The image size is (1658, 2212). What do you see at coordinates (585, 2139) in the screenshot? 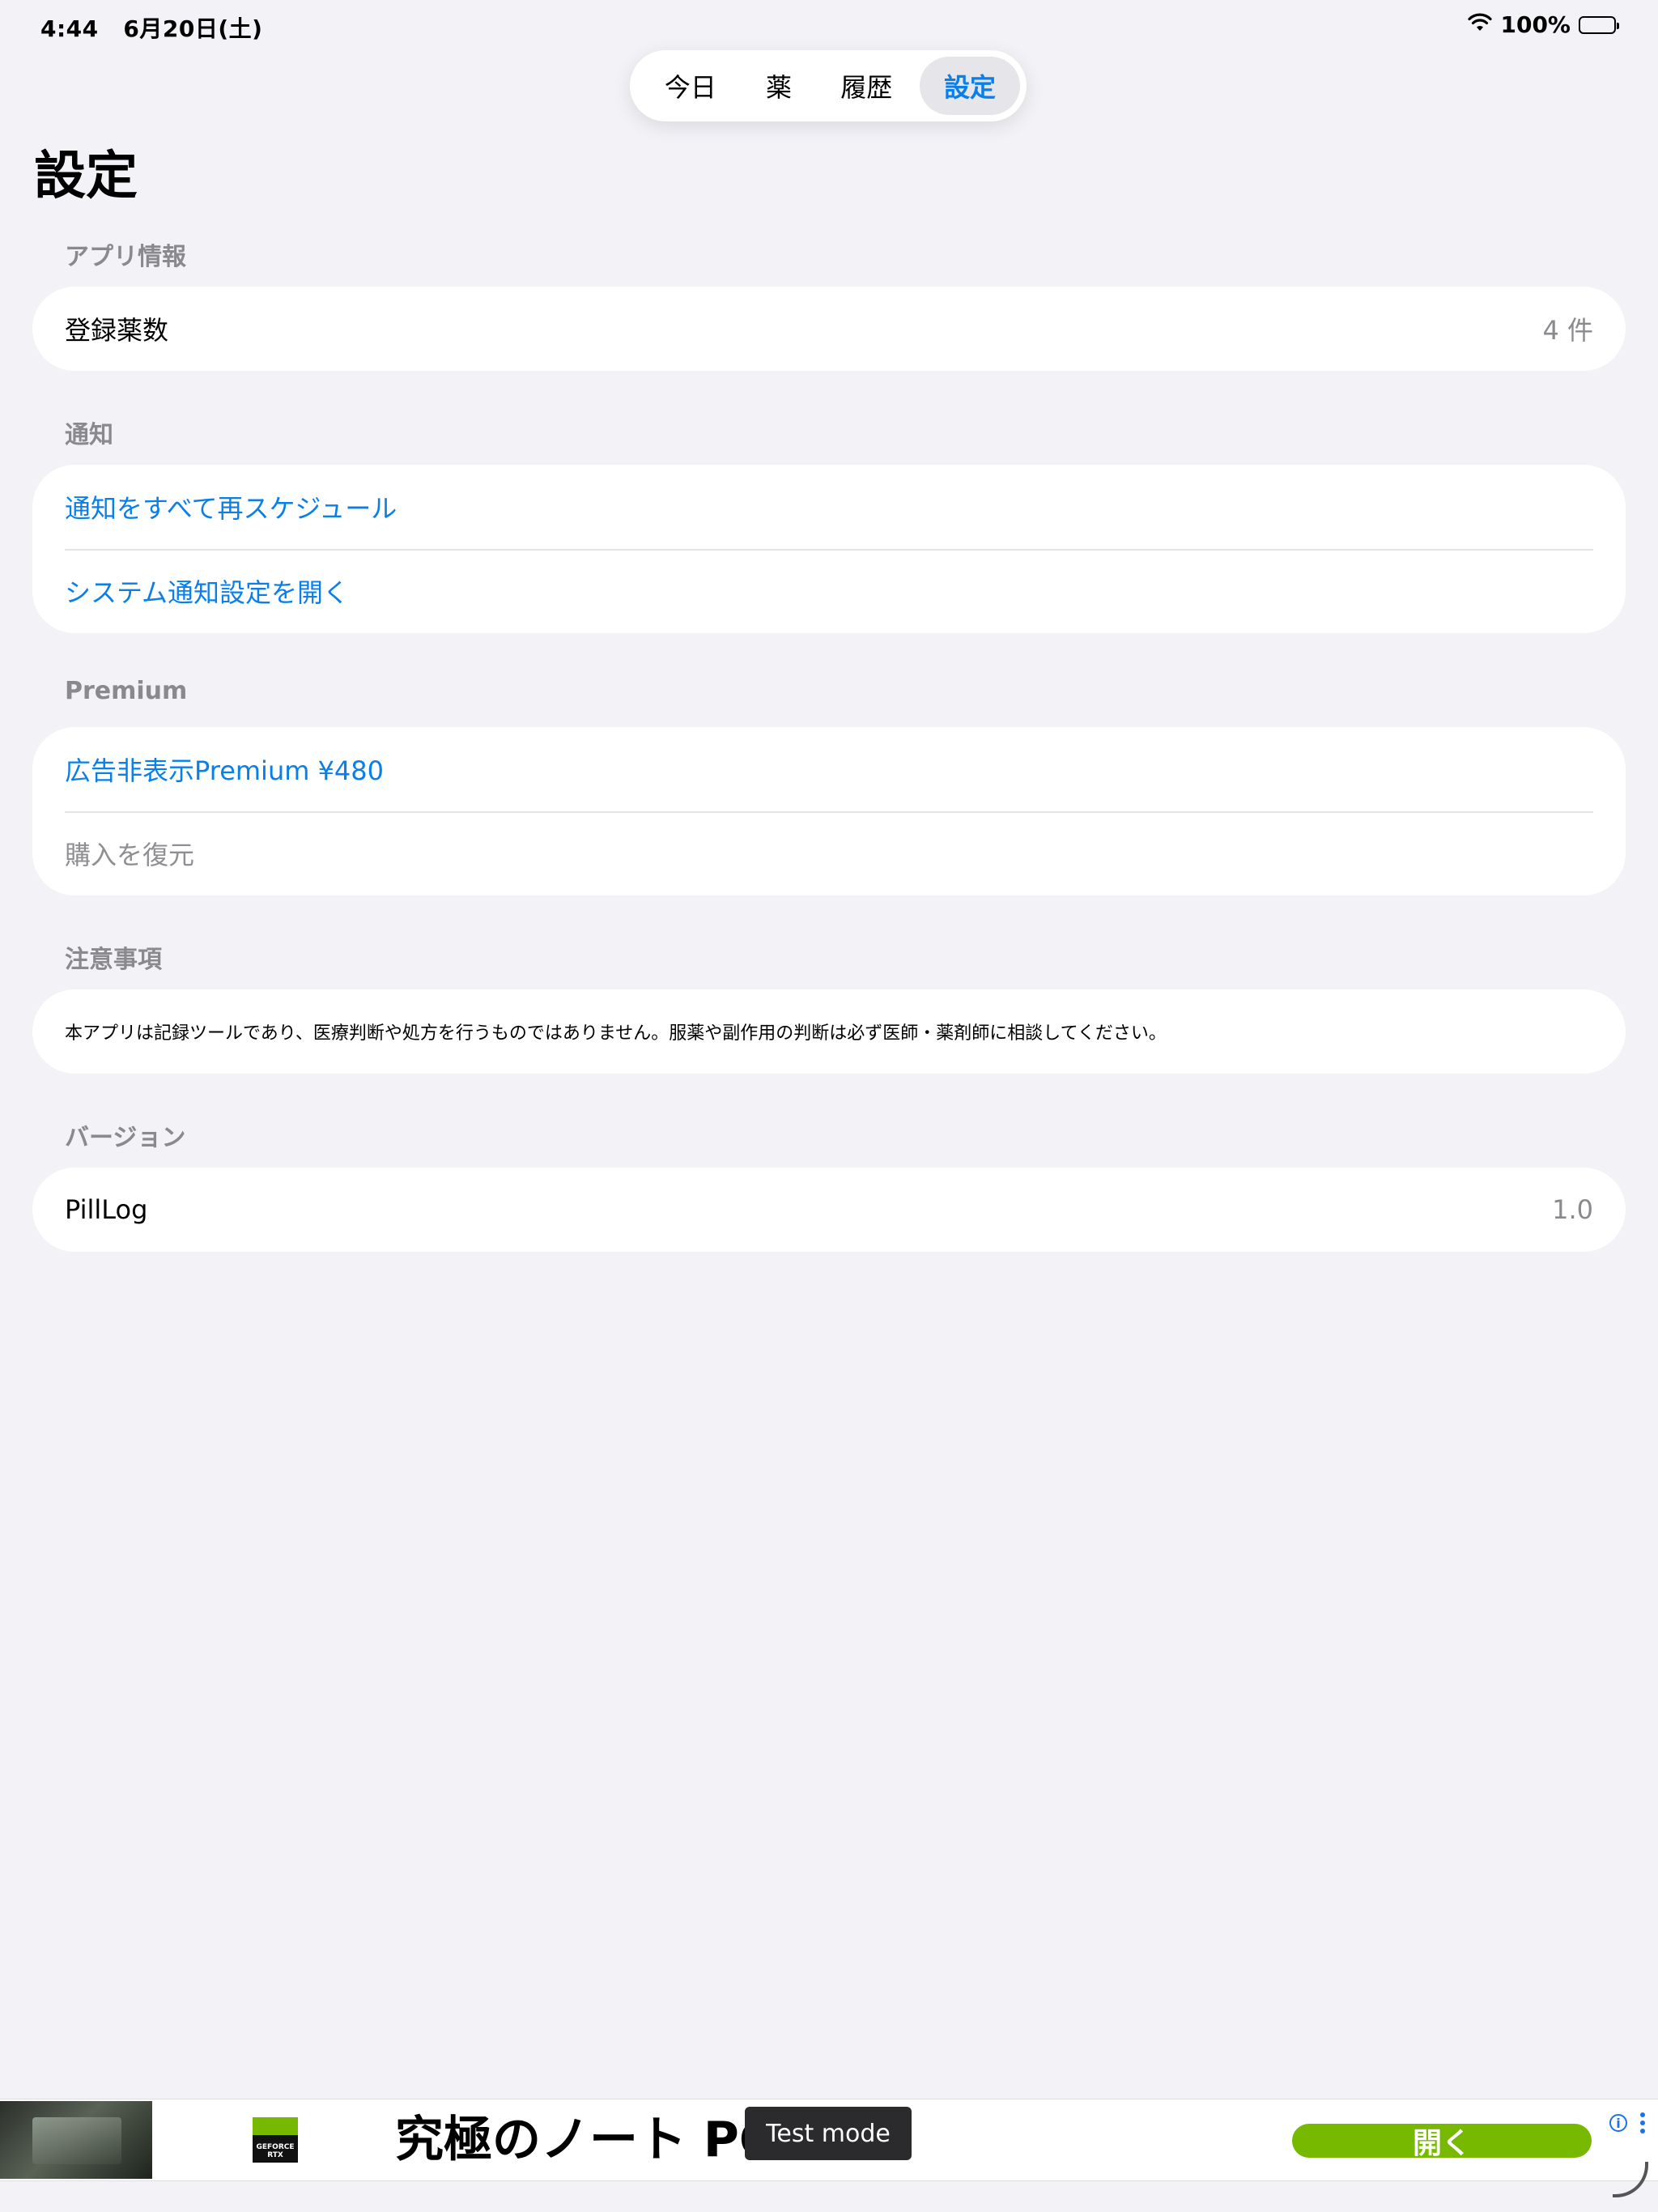
I see `ad-headline: 究極のノート PC` at bounding box center [585, 2139].